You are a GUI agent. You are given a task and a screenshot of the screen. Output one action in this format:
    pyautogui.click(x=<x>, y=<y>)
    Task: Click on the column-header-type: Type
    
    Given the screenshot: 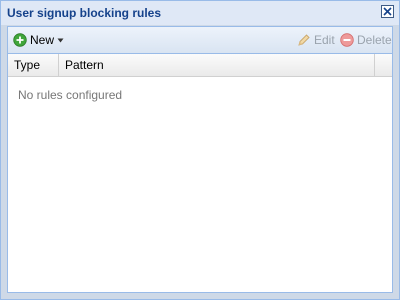 What is the action you would take?
    pyautogui.click(x=33, y=65)
    